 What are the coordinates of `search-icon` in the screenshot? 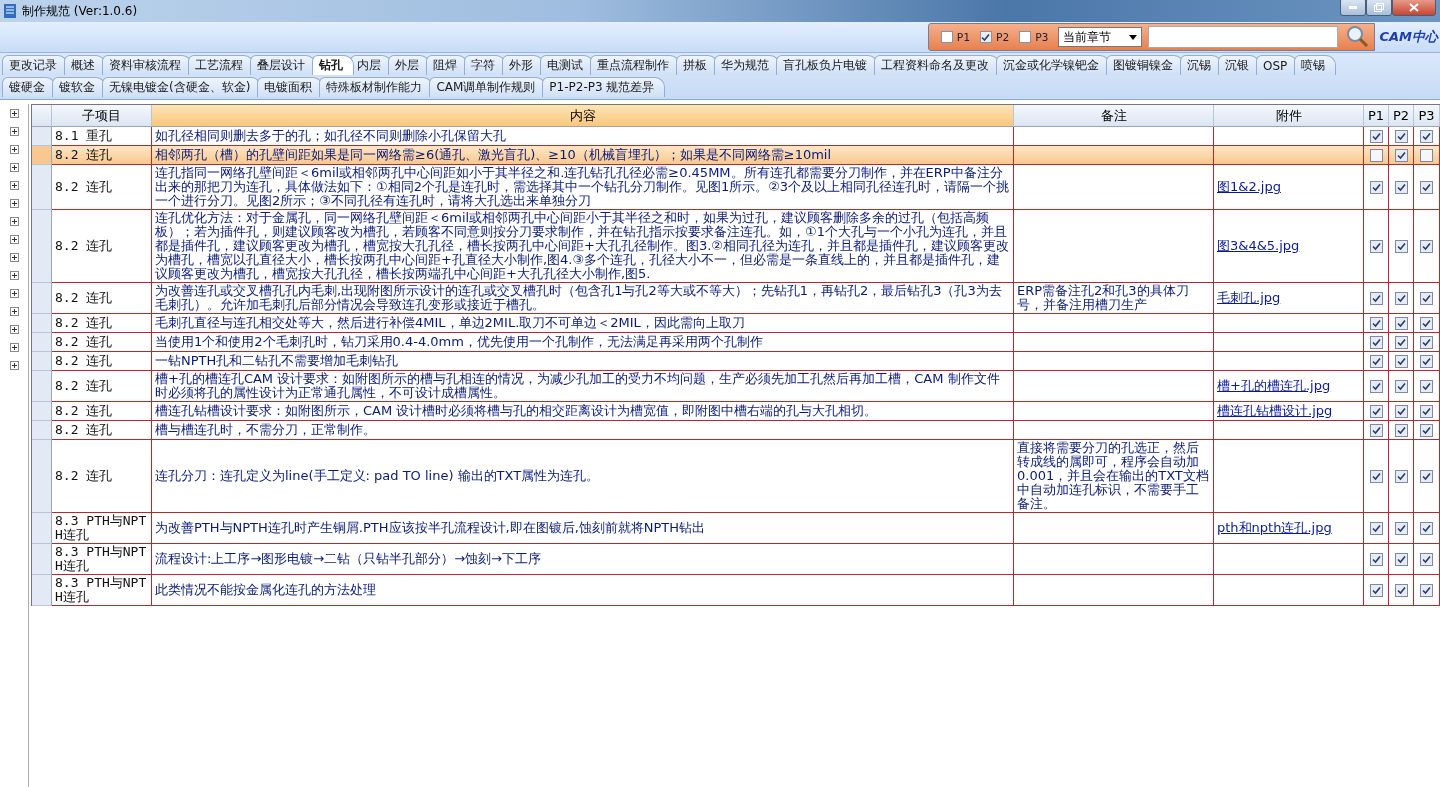 It's located at (1357, 37).